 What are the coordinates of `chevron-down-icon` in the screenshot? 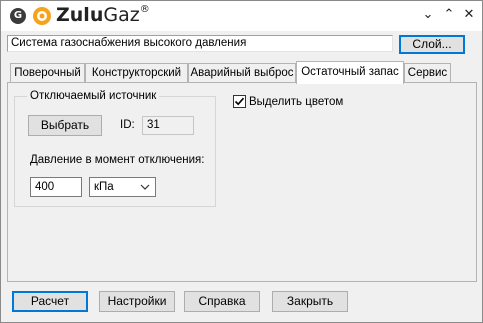 It's located at (145, 187).